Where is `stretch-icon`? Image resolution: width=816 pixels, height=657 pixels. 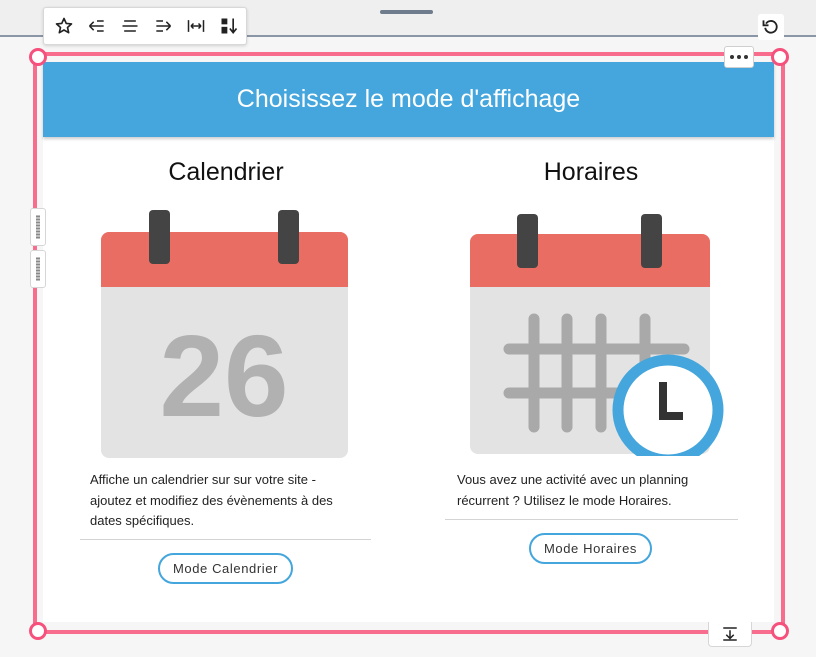
stretch-icon is located at coordinates (195, 26).